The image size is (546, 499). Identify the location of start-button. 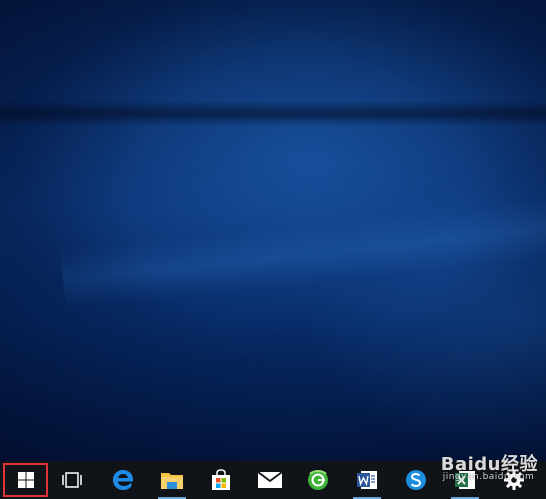
(25, 480).